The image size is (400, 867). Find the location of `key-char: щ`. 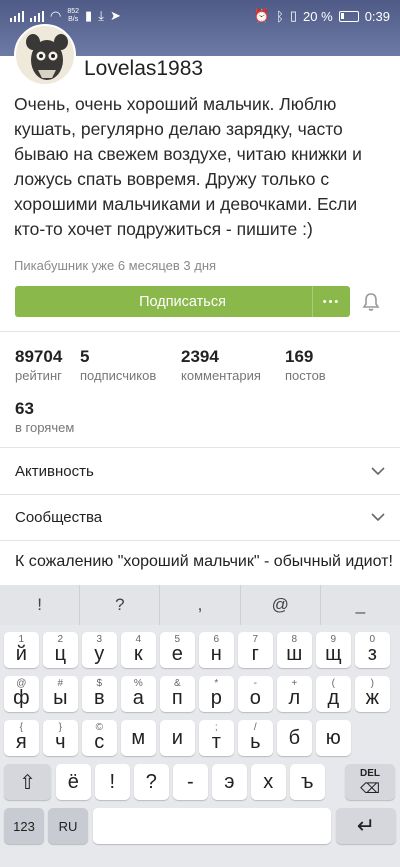

key-char: щ is located at coordinates (333, 653).